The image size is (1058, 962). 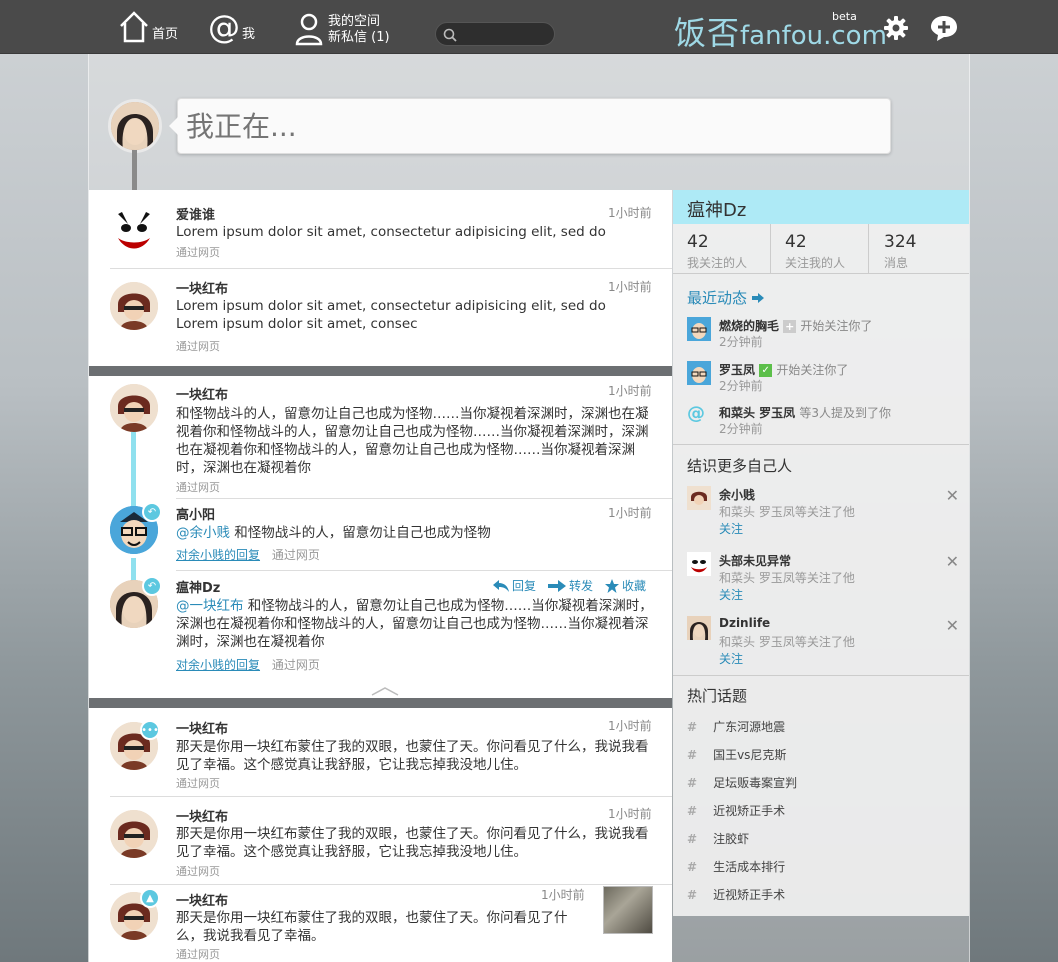 What do you see at coordinates (135, 126) in the screenshot?
I see `my-avatar` at bounding box center [135, 126].